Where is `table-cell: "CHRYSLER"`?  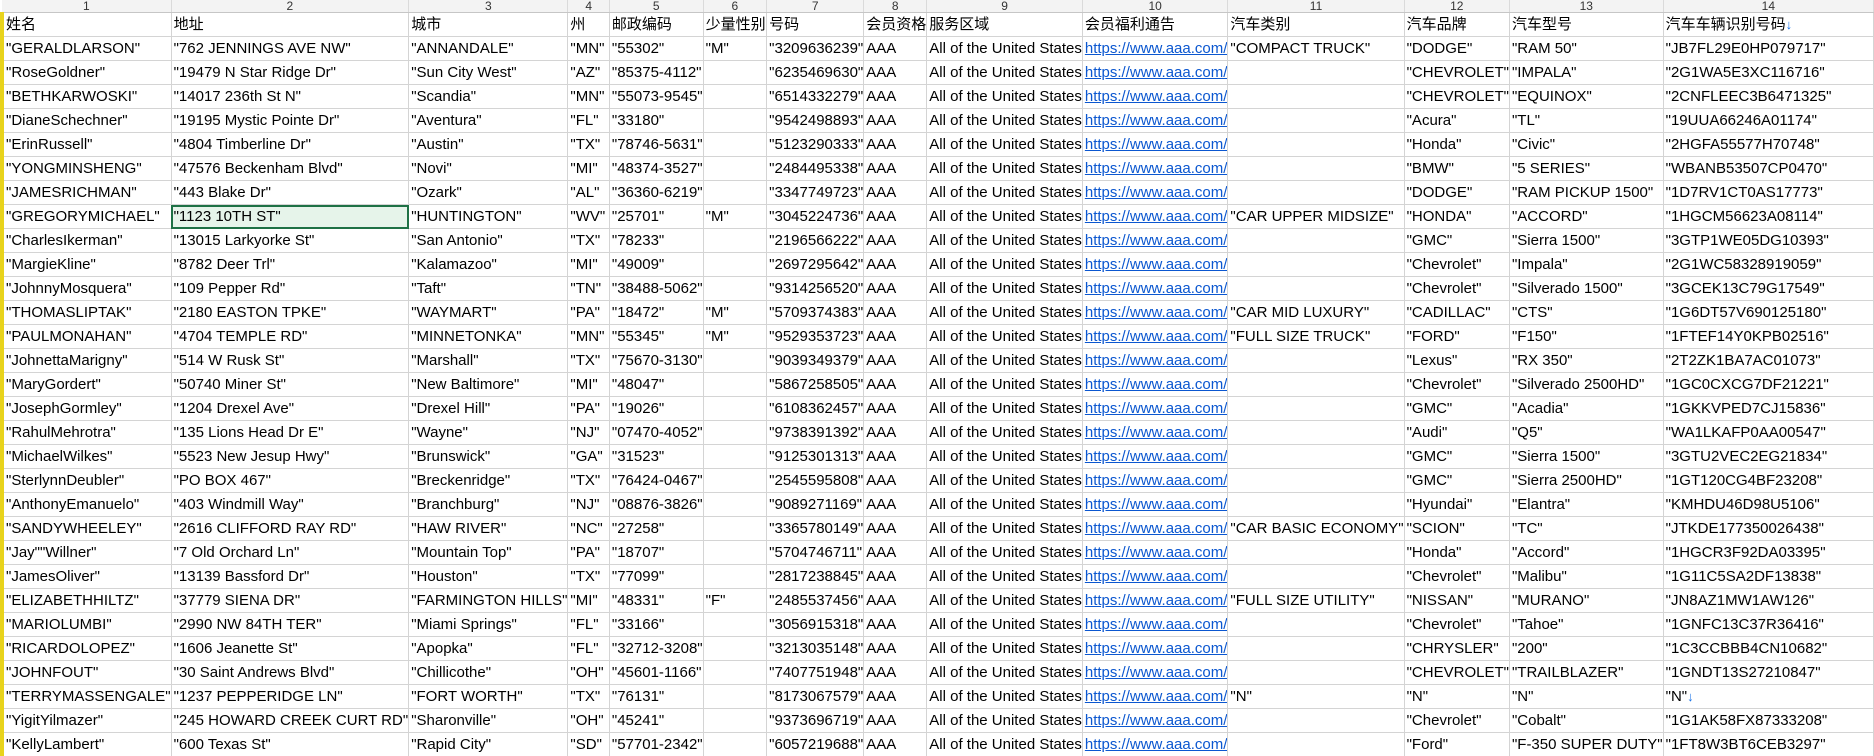 table-cell: "CHRYSLER" is located at coordinates (1457, 648).